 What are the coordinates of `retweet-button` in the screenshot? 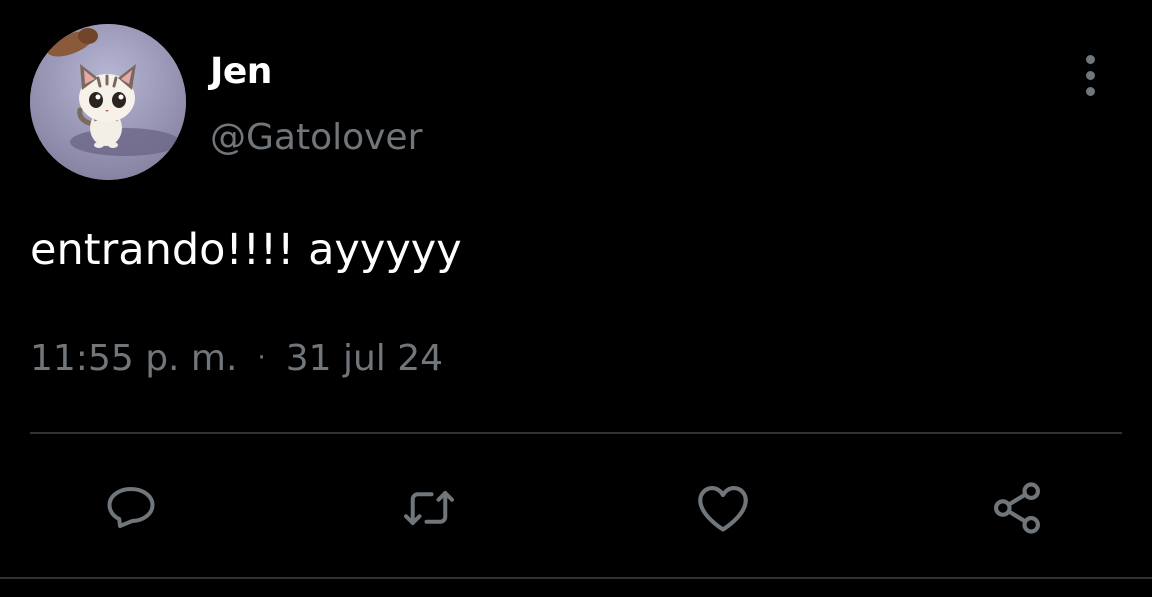 It's located at (429, 508).